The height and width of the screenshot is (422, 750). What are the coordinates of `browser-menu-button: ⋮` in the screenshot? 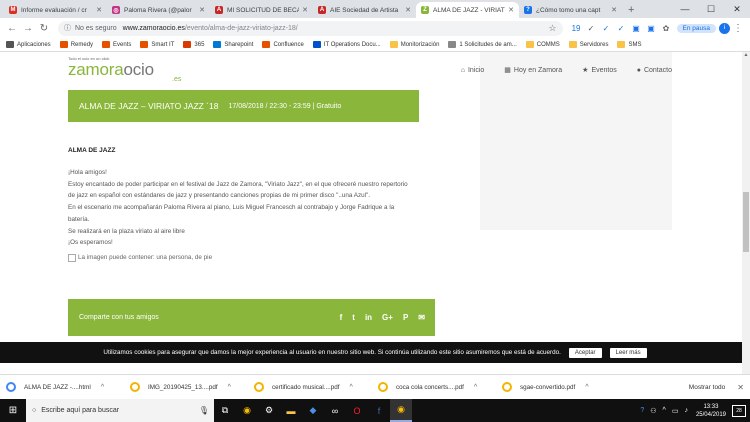 It's located at (738, 28).